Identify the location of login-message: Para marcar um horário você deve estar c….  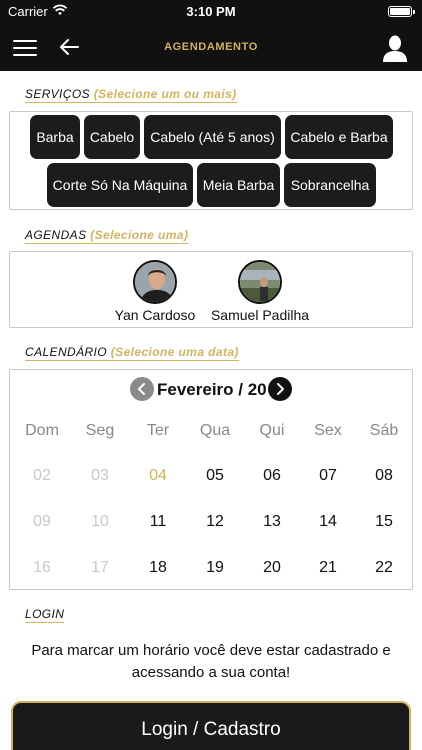
(211, 661).